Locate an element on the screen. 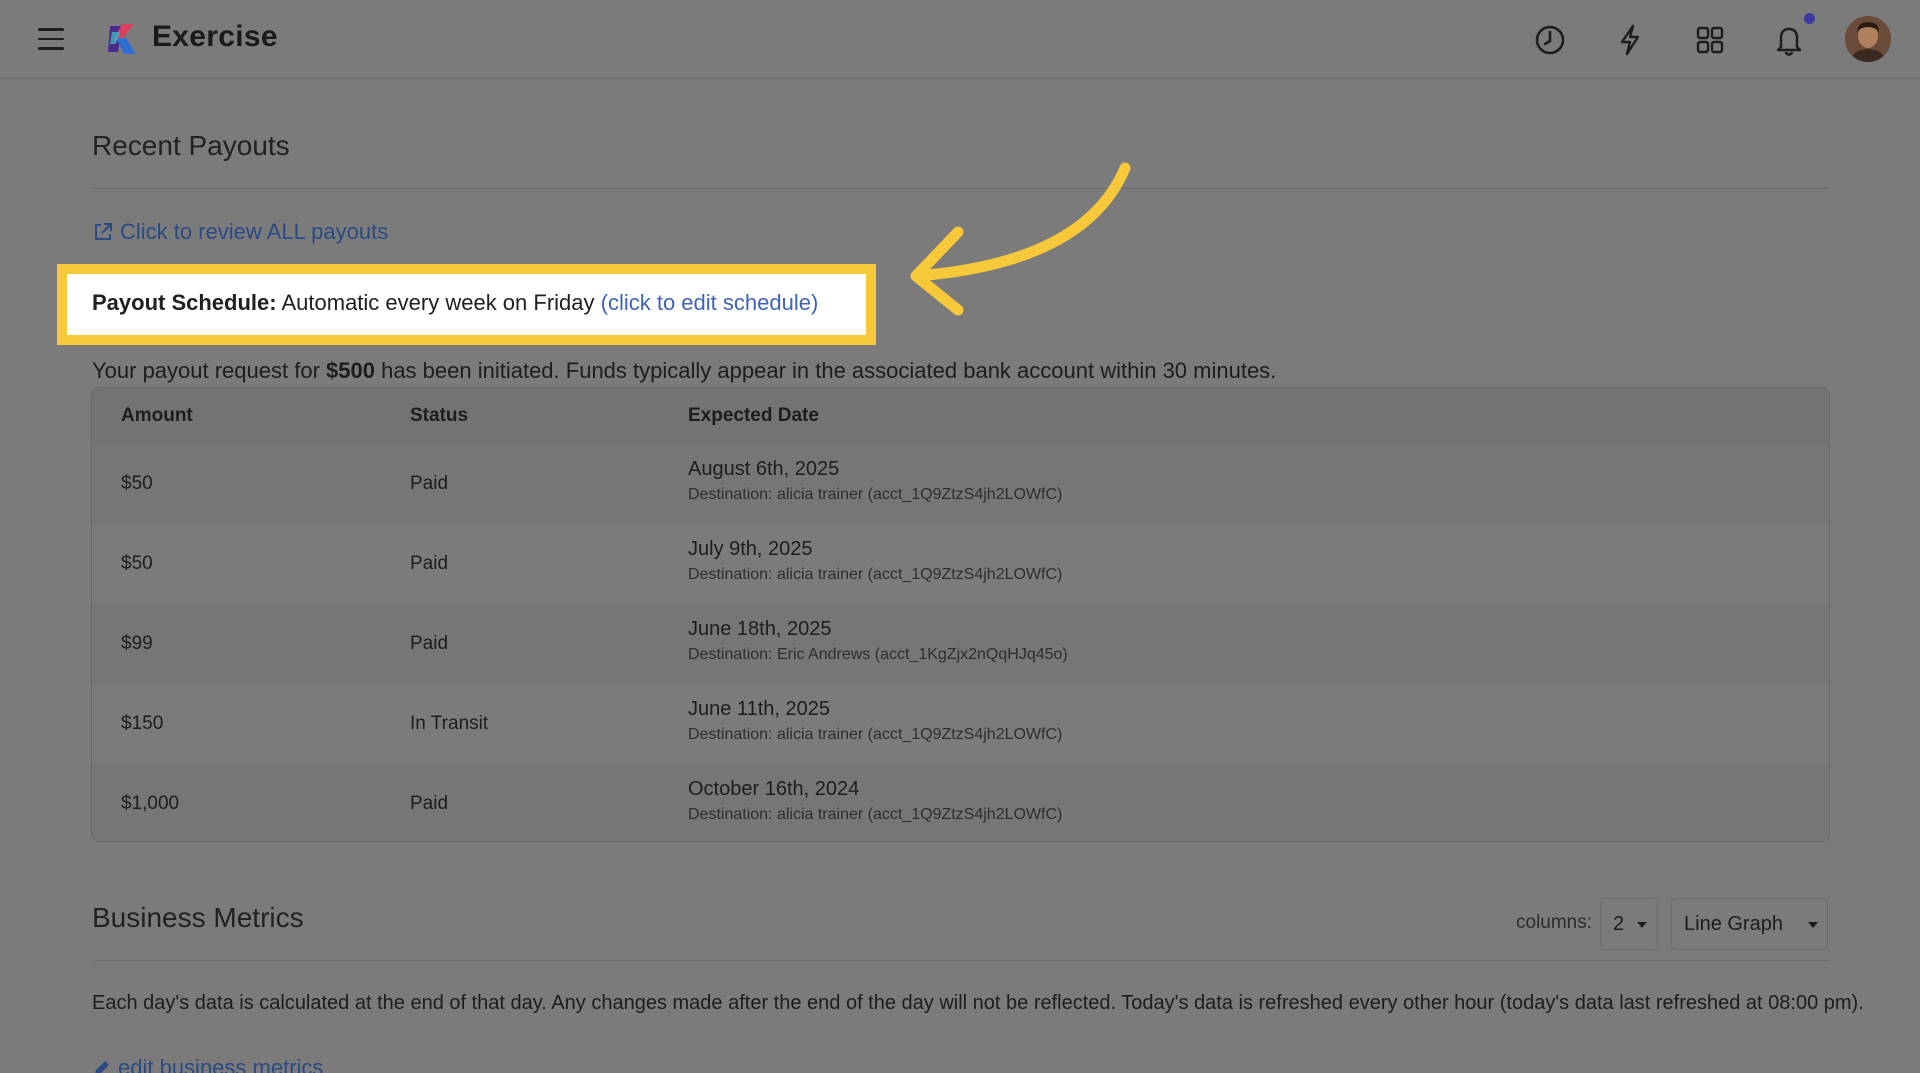  chart-type-select-value: Line Graph is located at coordinates (1733, 924).